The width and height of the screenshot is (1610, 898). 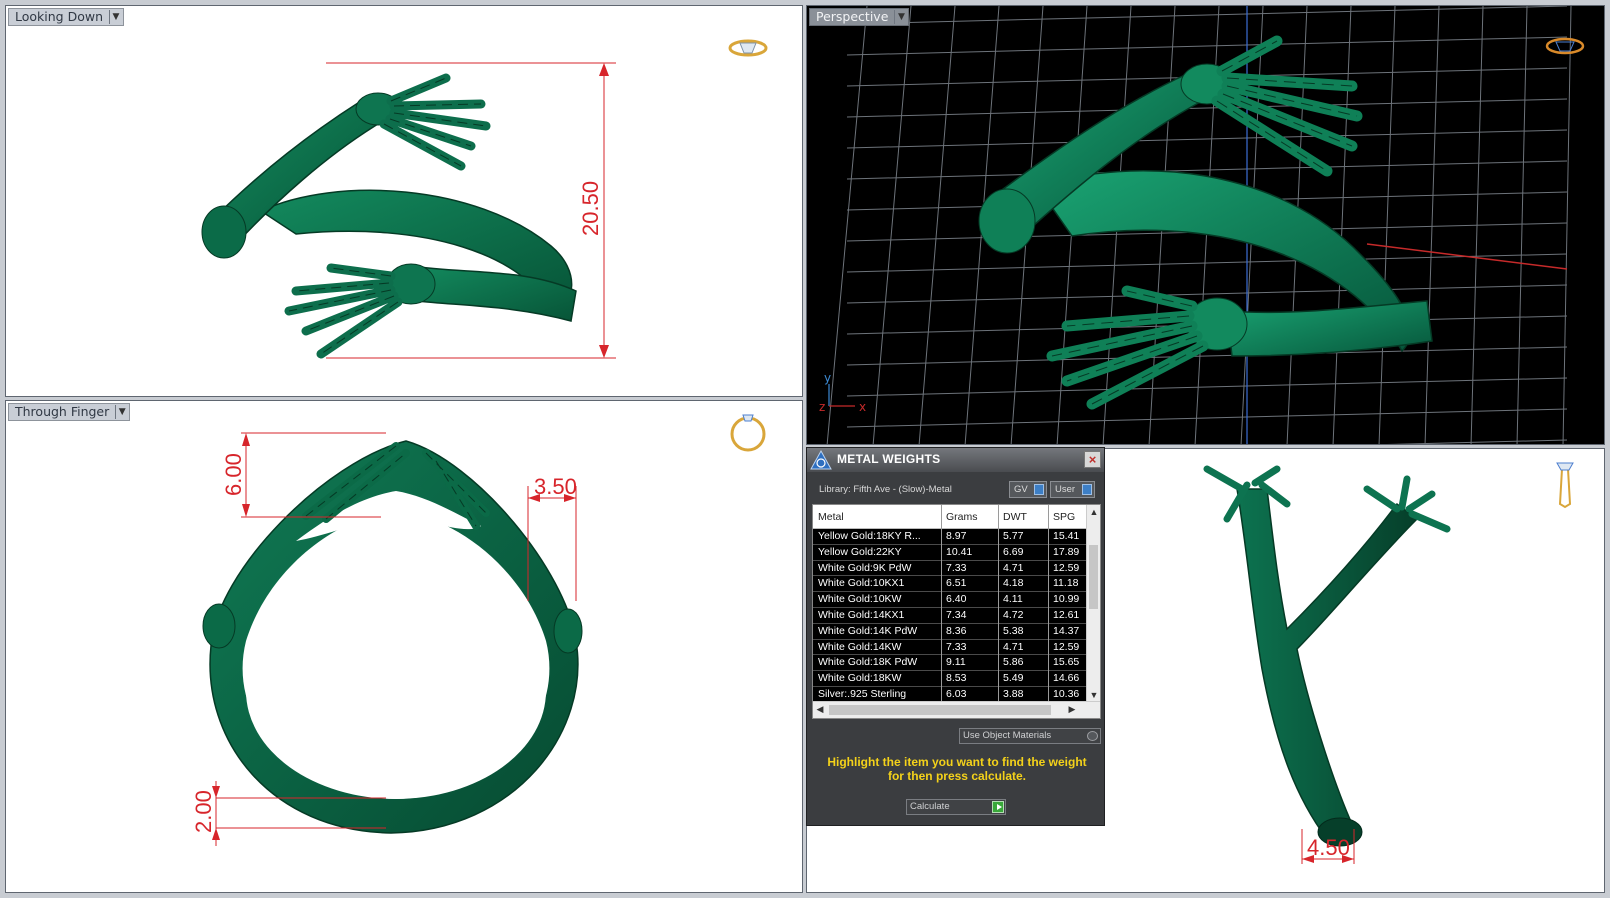 I want to click on close-button: ×, so click(x=1092, y=459).